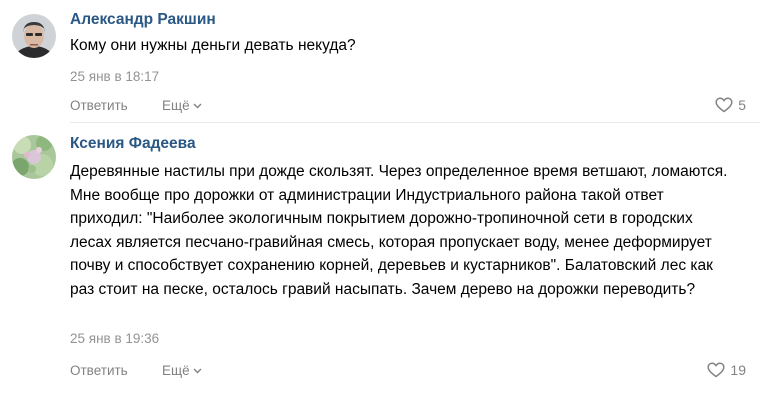  I want to click on like-count: 5, so click(742, 105).